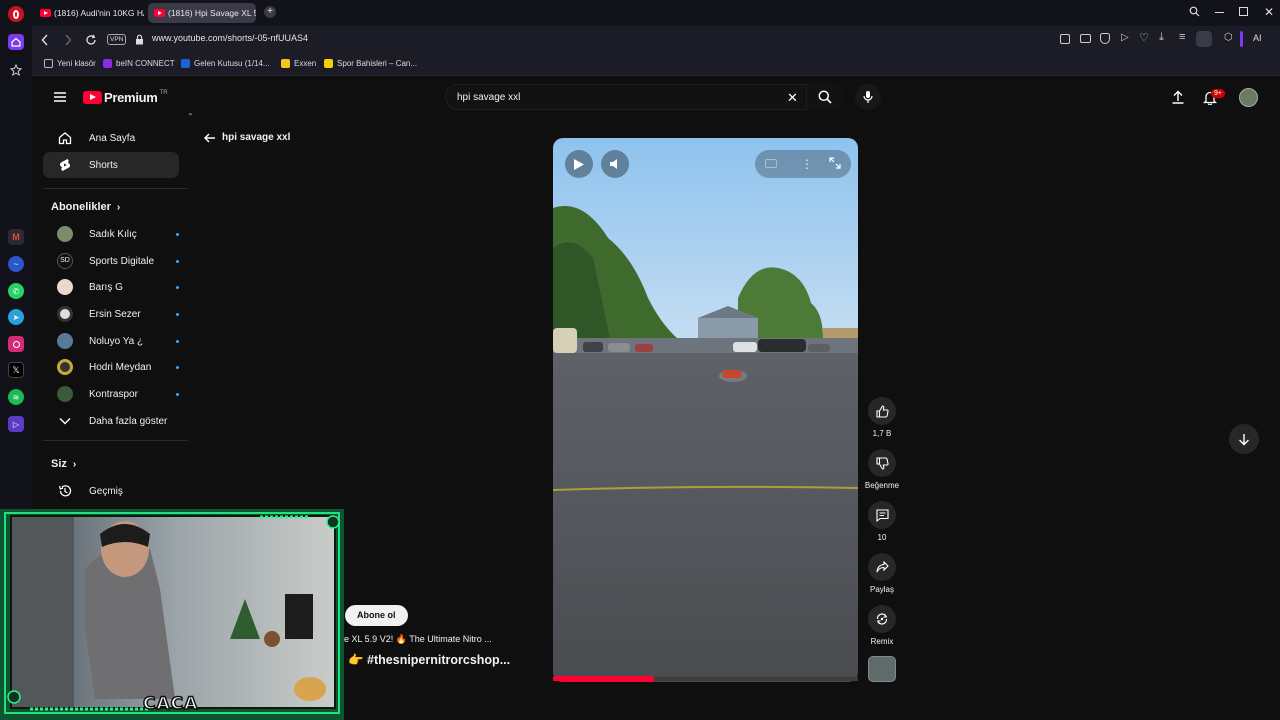 This screenshot has height=720, width=1280. I want to click on dislike-label: Beğenme, so click(882, 485).